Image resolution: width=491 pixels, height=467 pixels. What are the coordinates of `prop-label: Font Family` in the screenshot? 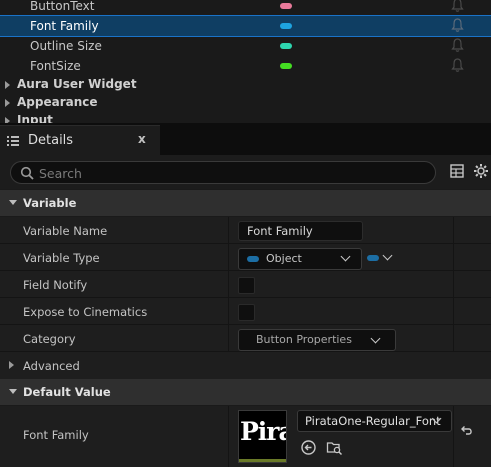 It's located at (56, 435).